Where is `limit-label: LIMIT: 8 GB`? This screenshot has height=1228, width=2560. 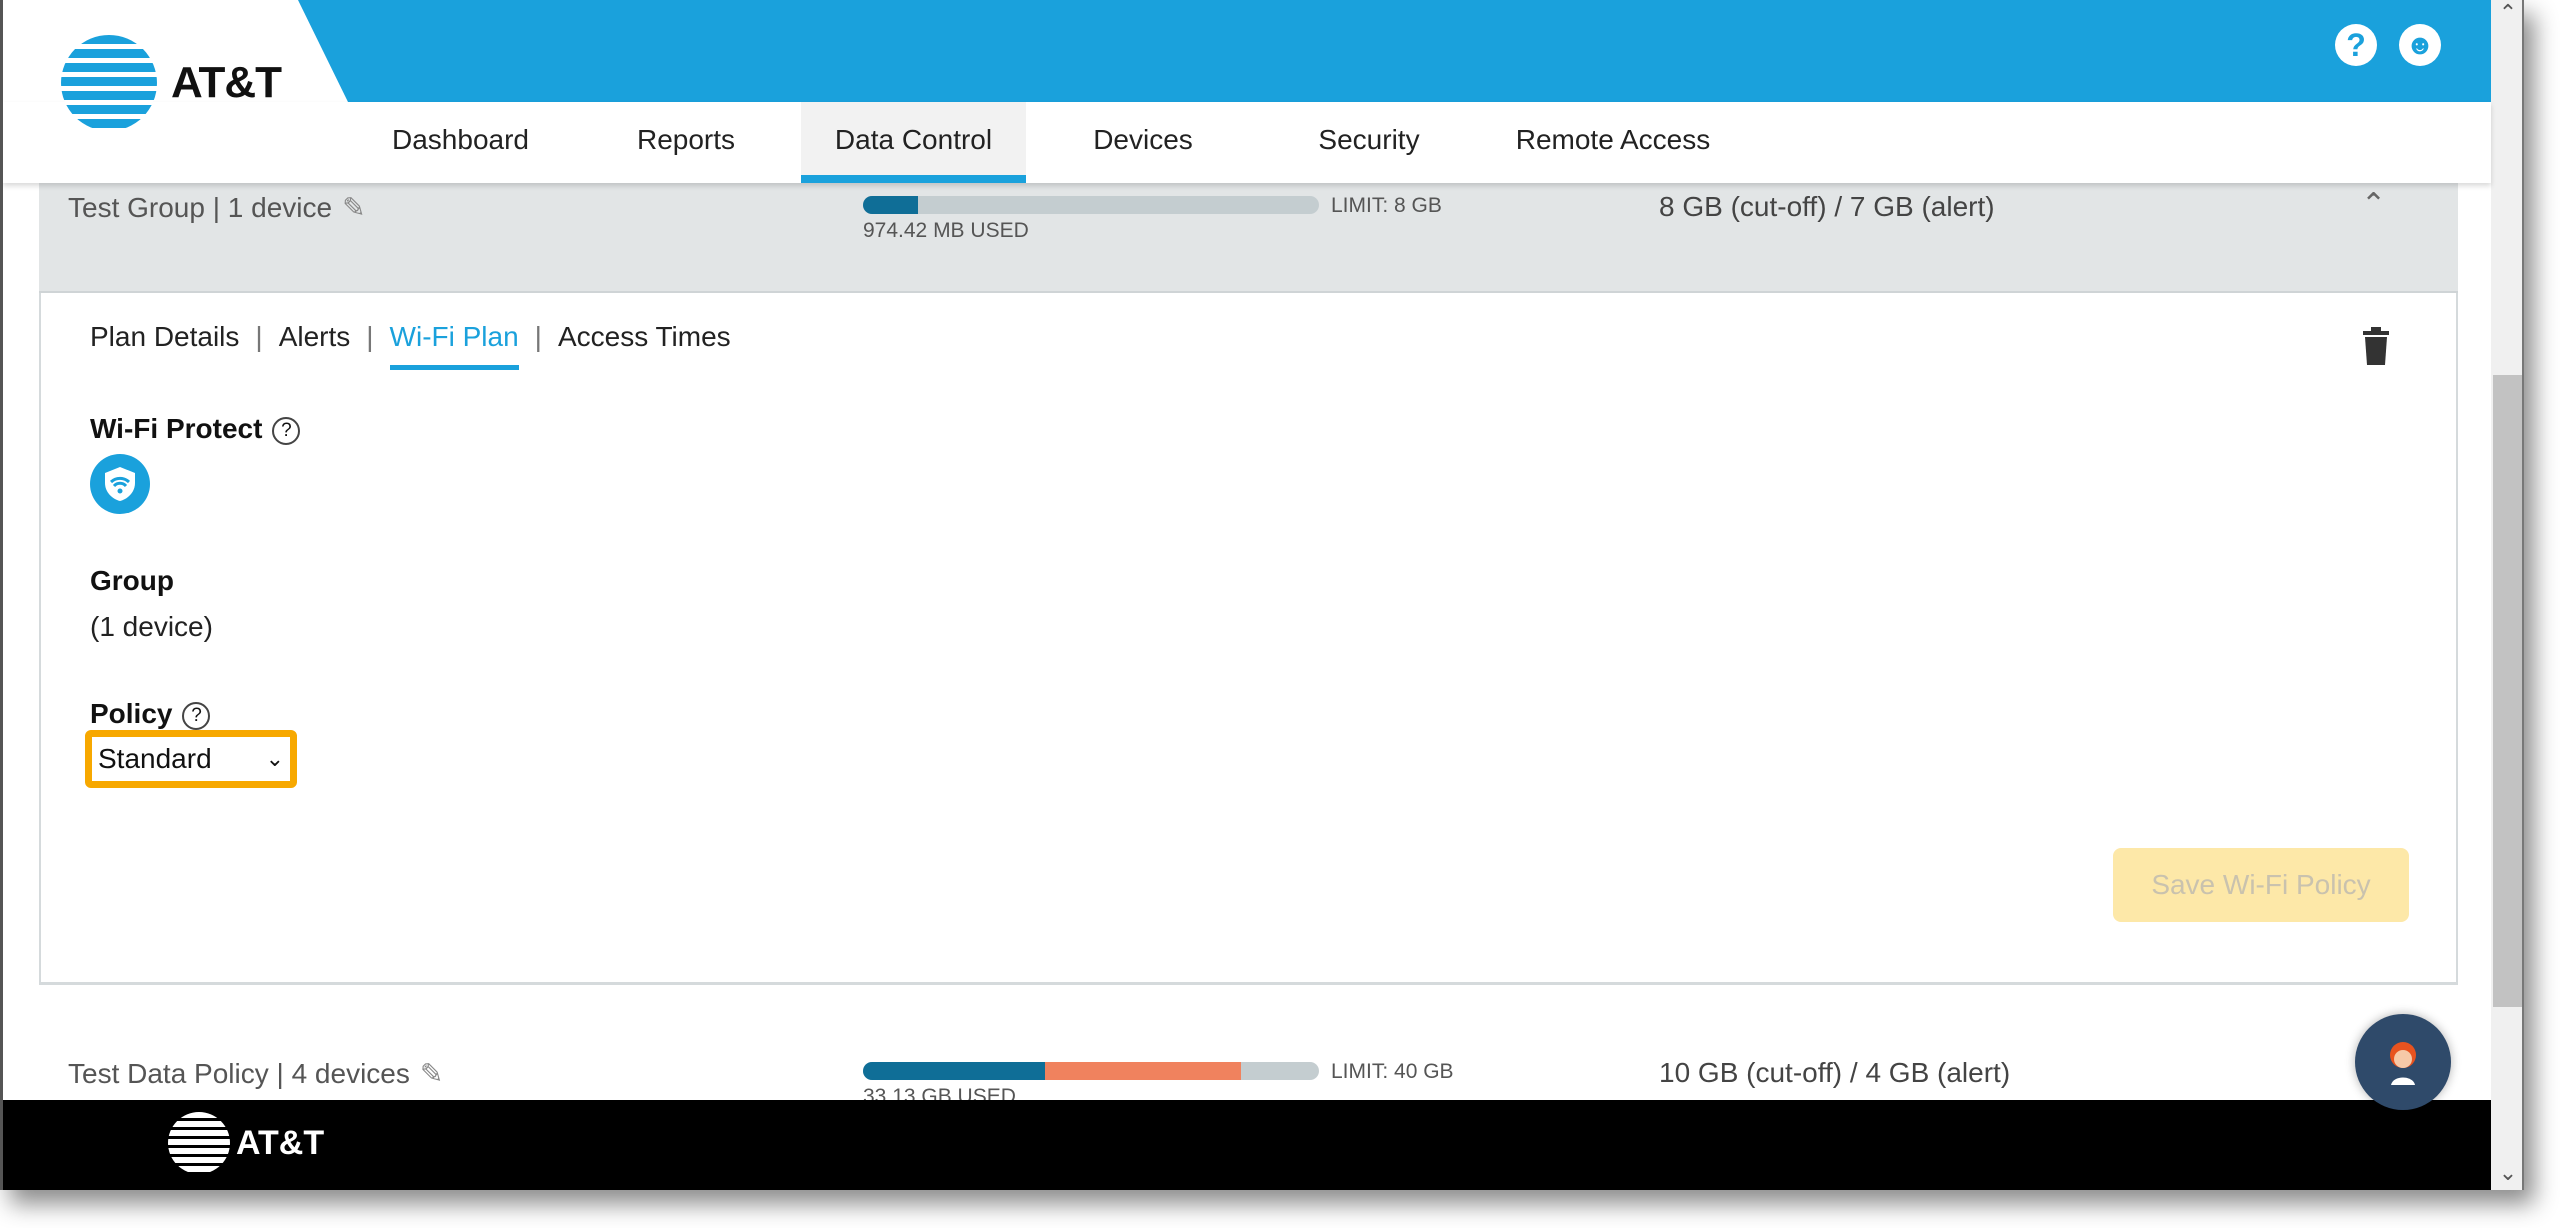 limit-label: LIMIT: 8 GB is located at coordinates (1386, 205).